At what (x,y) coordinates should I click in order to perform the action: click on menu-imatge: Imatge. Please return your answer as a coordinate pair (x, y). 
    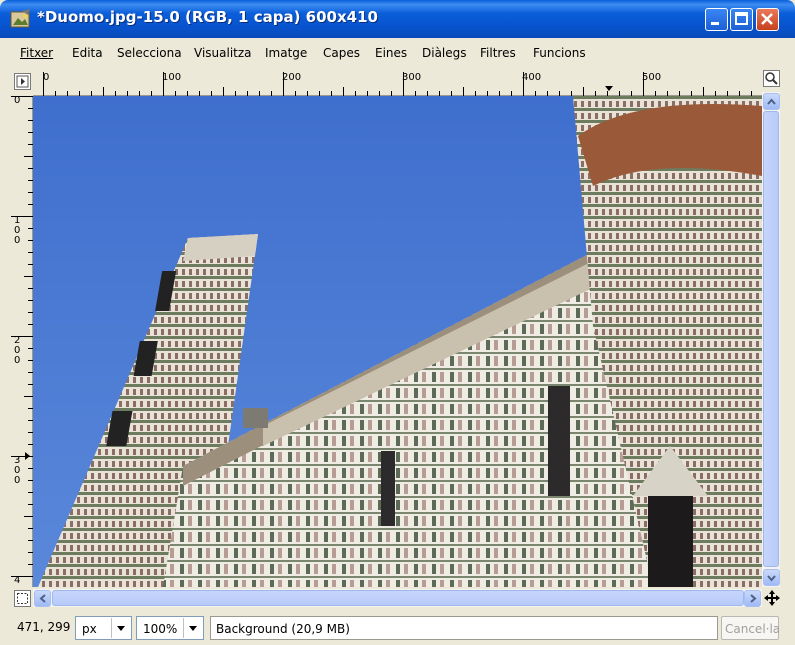
    Looking at the image, I should click on (286, 53).